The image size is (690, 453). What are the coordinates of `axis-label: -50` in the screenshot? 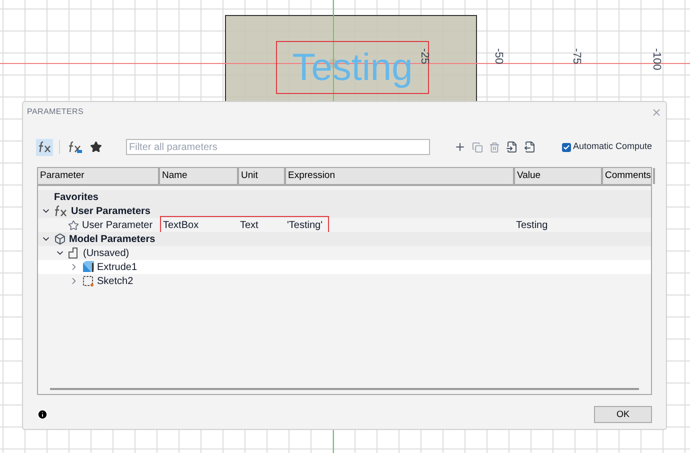 It's located at (498, 56).